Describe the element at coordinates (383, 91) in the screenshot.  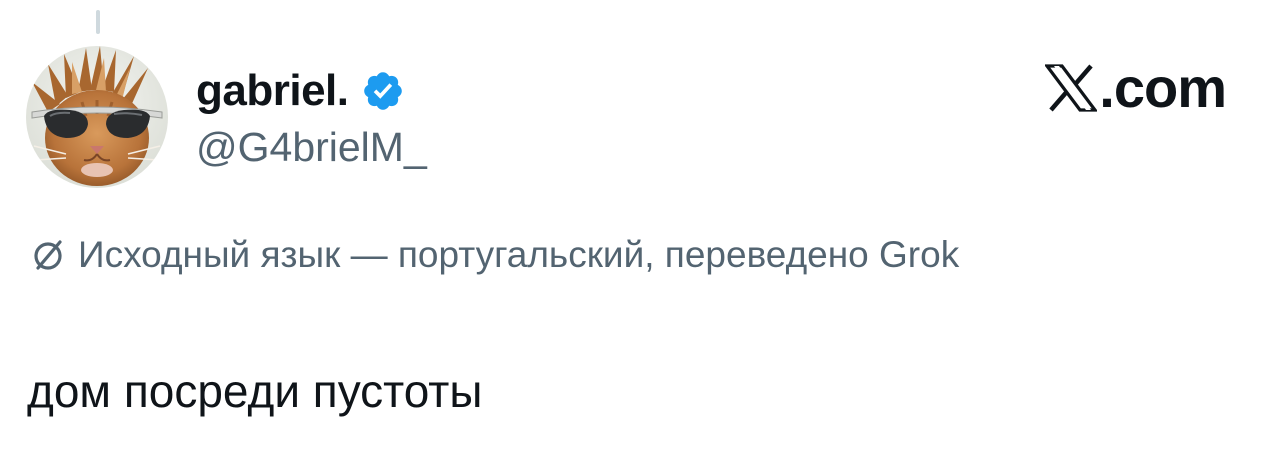
I see `verified-badge-icon` at that location.